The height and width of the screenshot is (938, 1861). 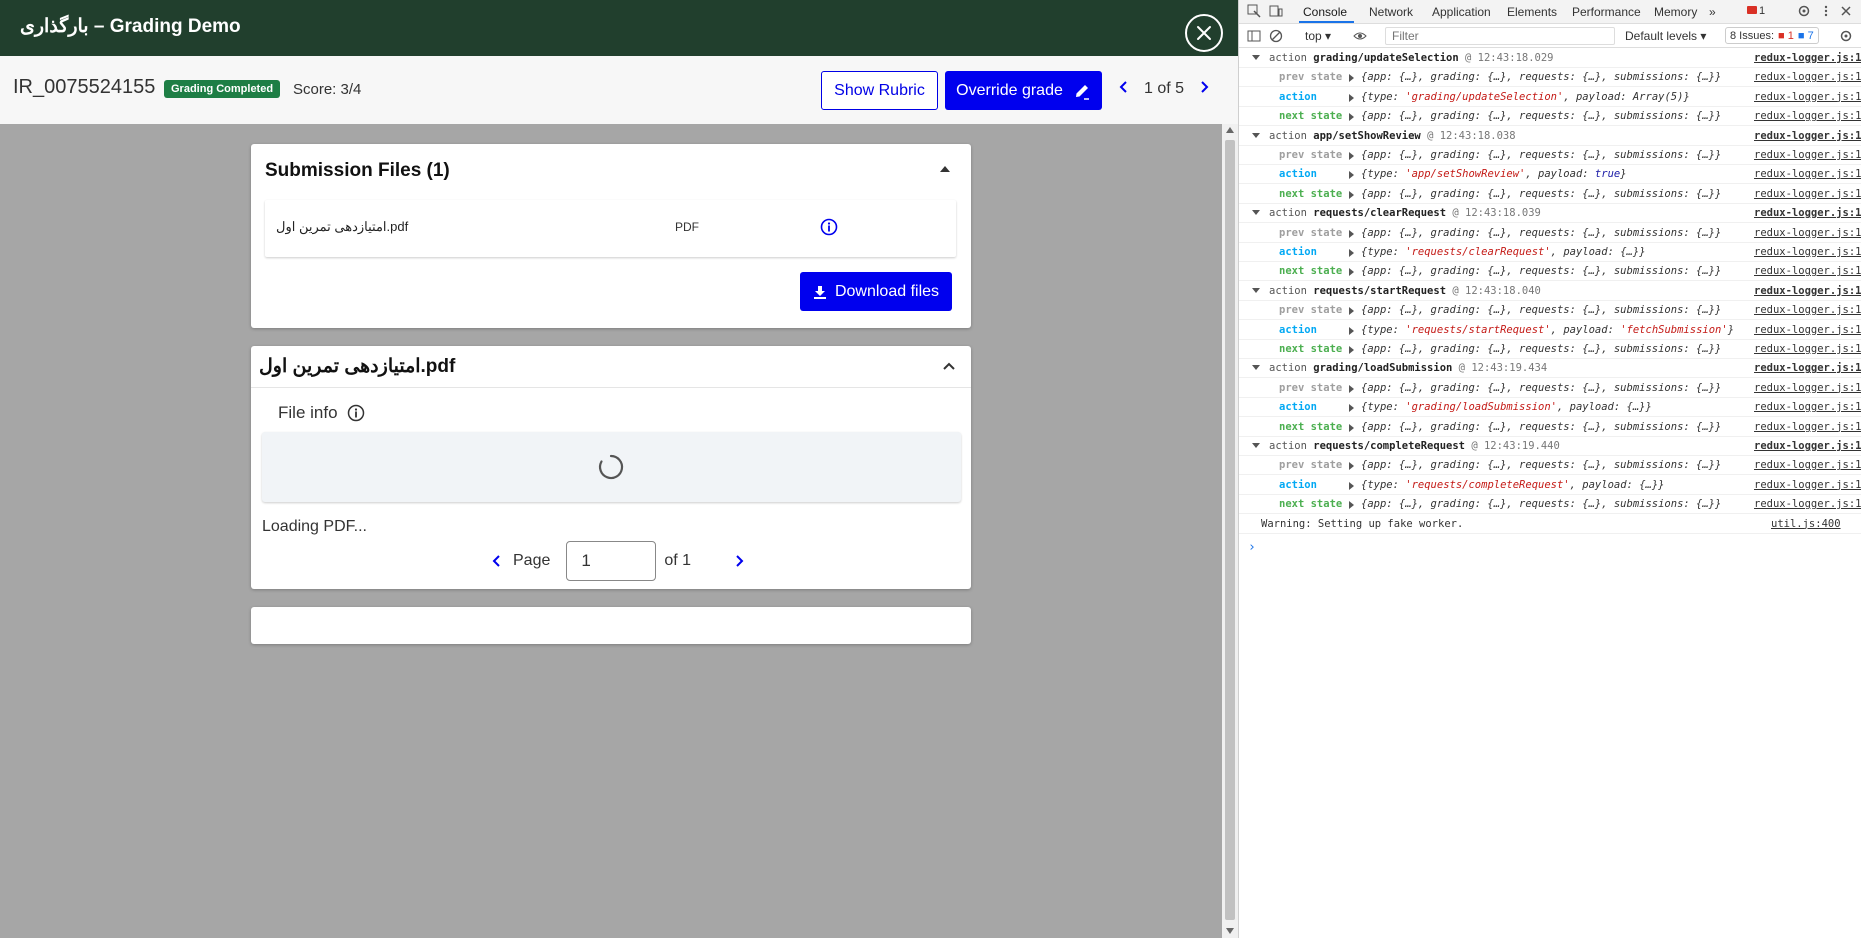 What do you see at coordinates (1254, 36) in the screenshot?
I see `sidebar-toggle-icon` at bounding box center [1254, 36].